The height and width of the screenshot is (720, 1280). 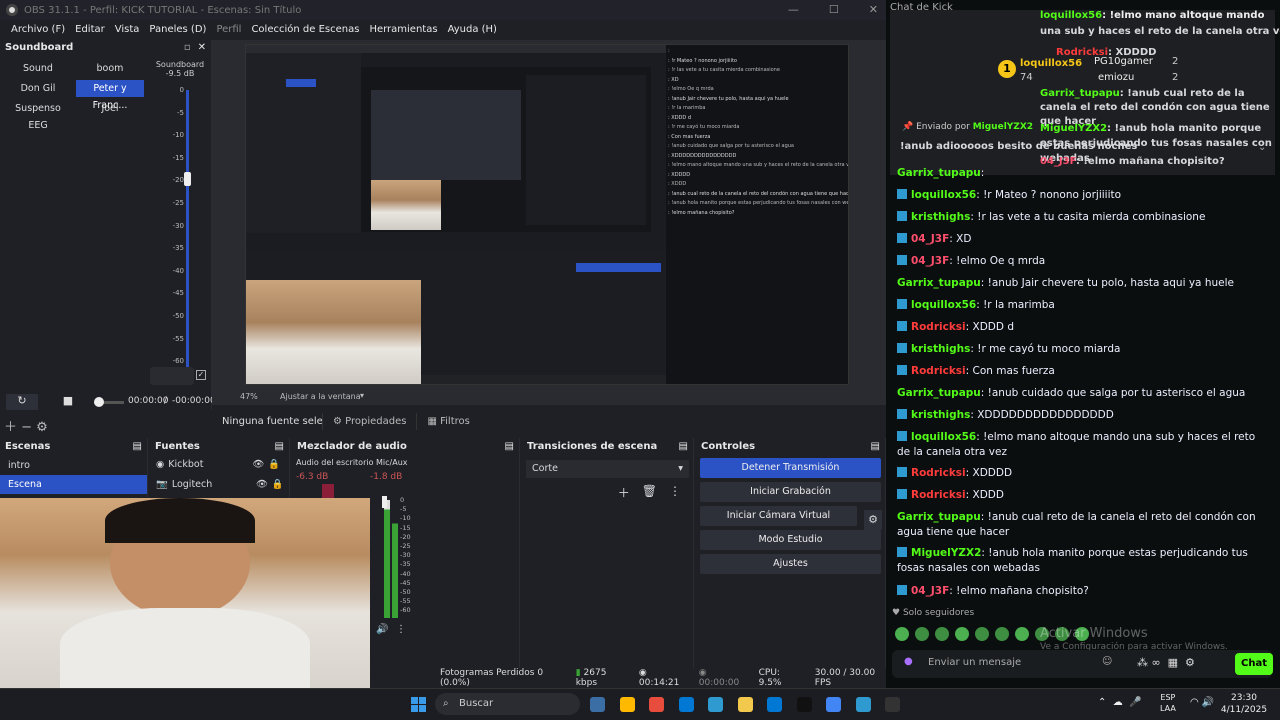 What do you see at coordinates (219, 484) in the screenshot?
I see `source-row-logitech: 📷 Logitech 👁 🔒` at bounding box center [219, 484].